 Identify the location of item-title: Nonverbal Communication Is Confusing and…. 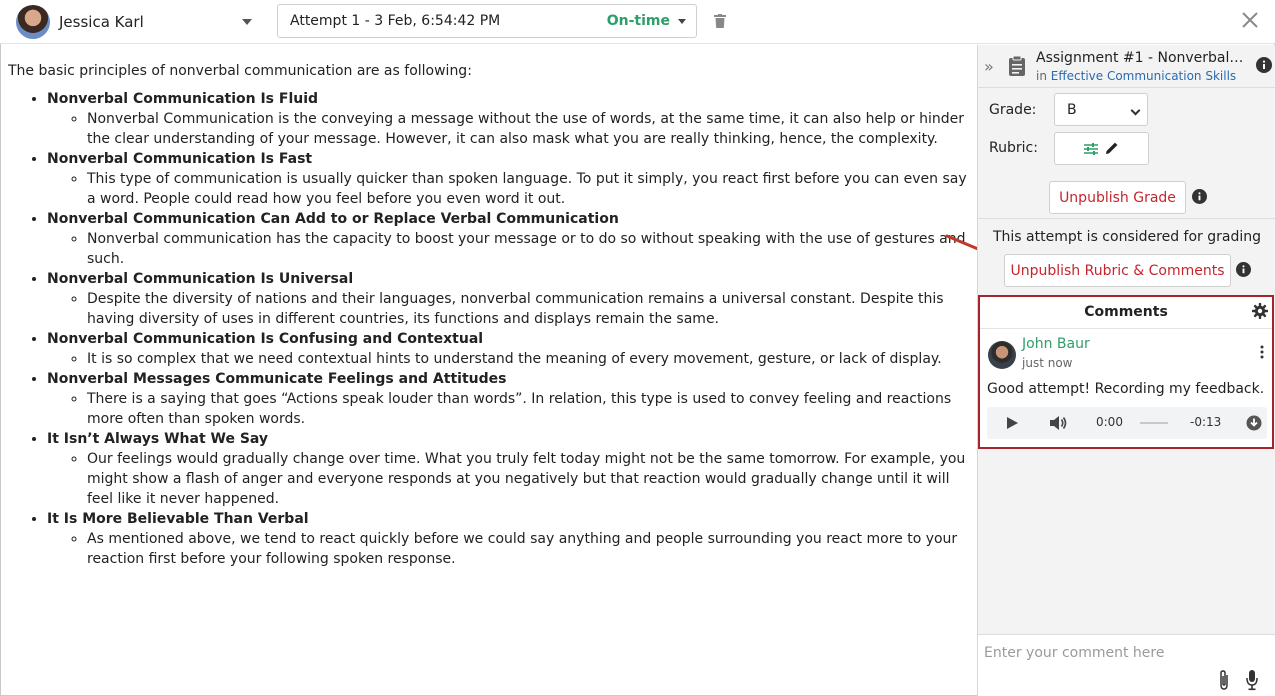
(265, 339).